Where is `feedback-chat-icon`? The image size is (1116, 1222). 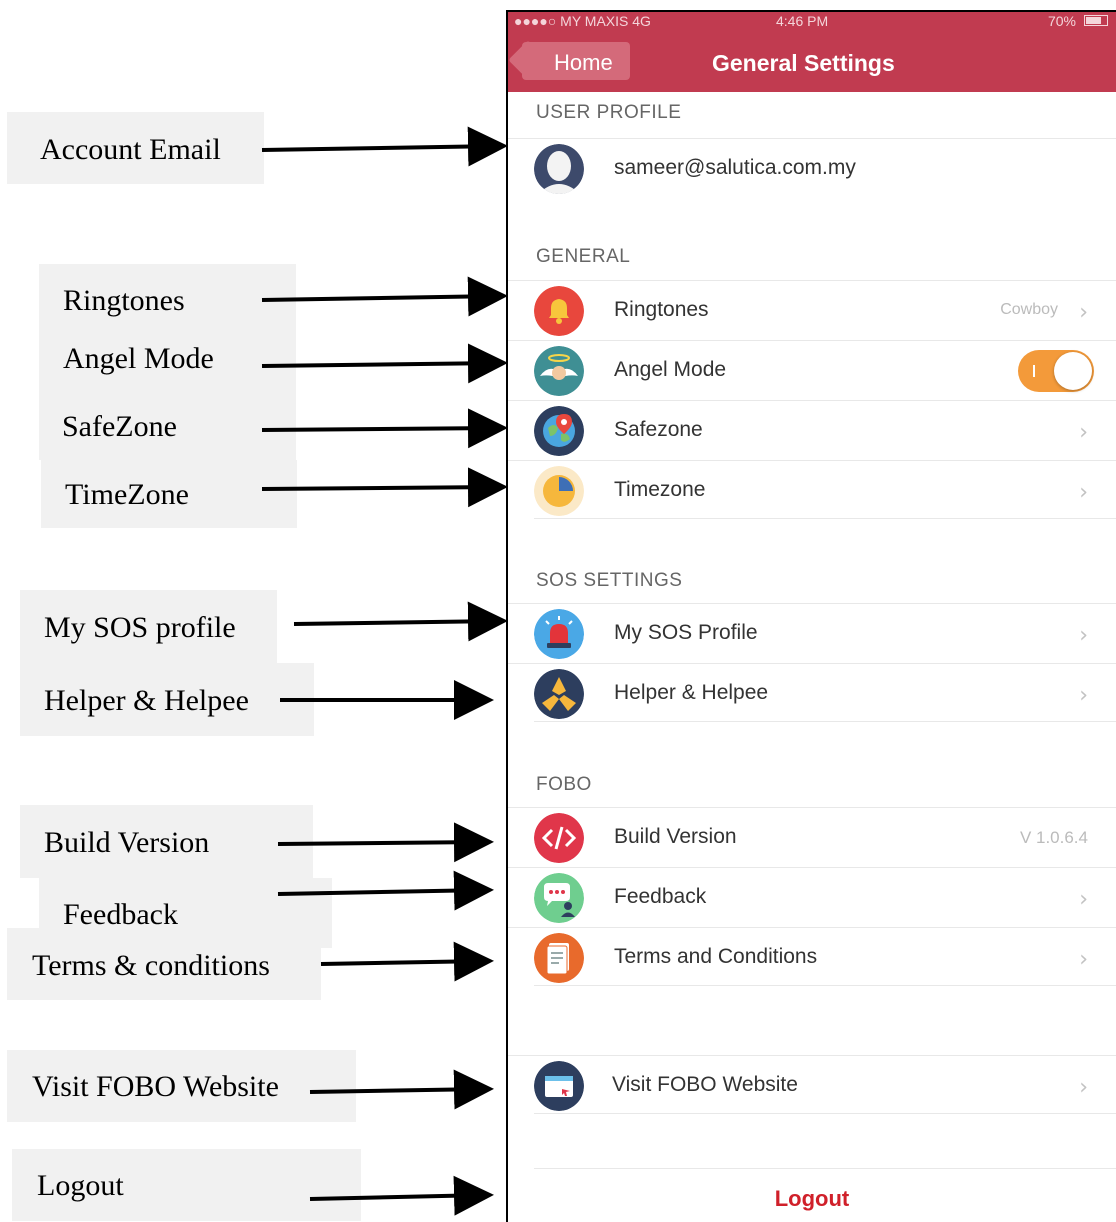 feedback-chat-icon is located at coordinates (559, 898).